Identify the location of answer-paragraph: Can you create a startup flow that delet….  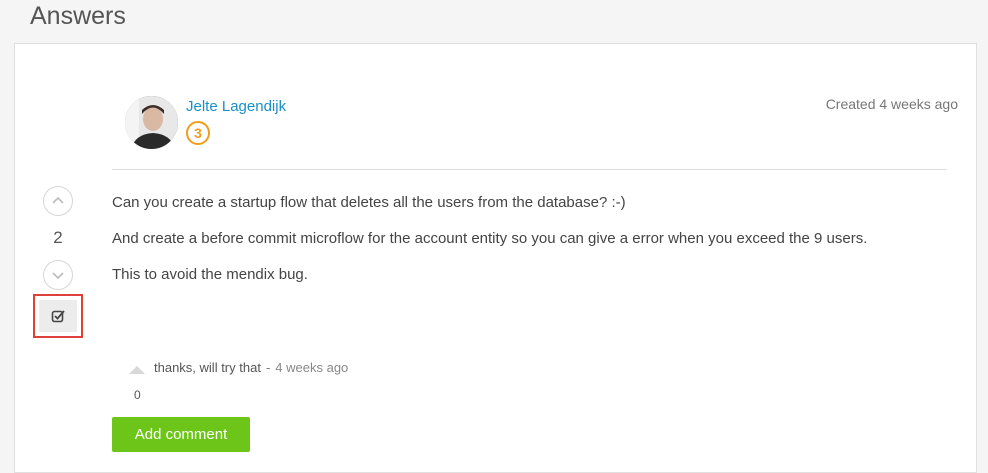
(369, 202).